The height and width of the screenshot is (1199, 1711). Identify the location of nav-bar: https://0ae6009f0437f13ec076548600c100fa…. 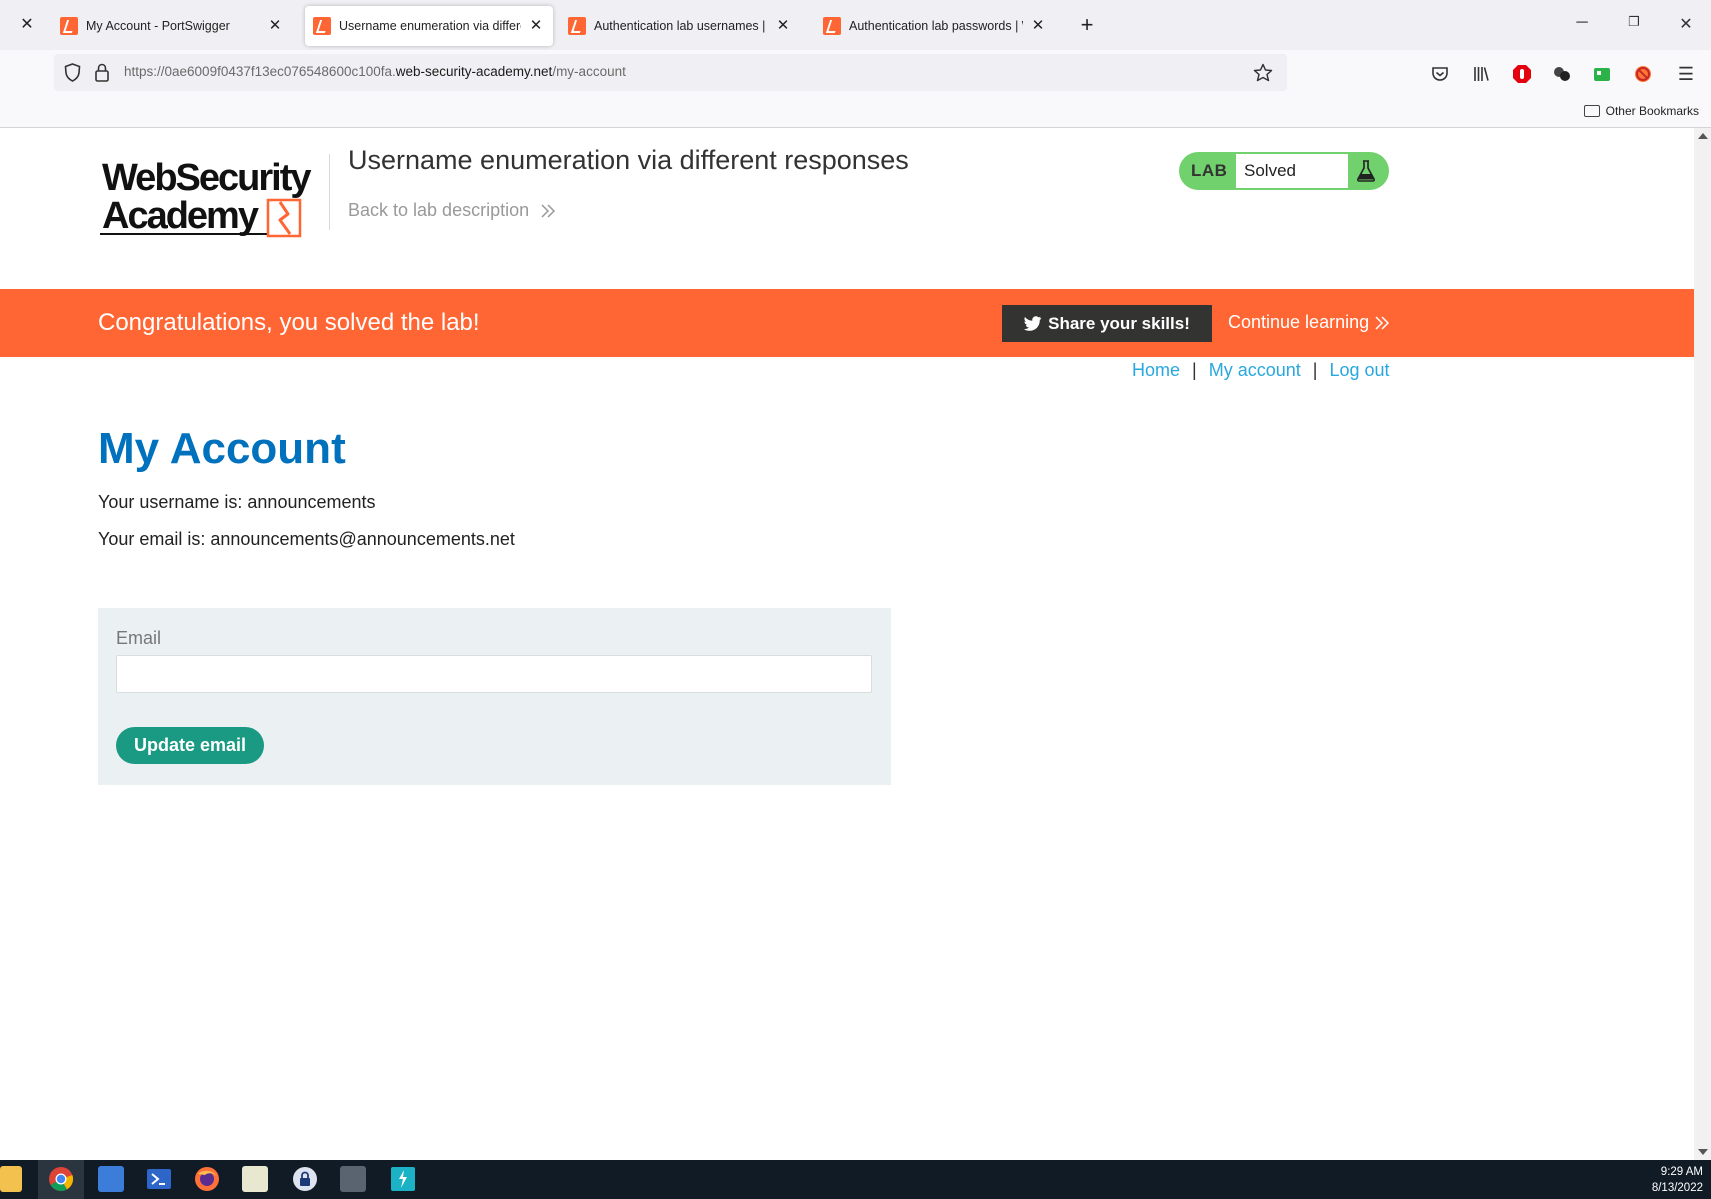
(855, 73).